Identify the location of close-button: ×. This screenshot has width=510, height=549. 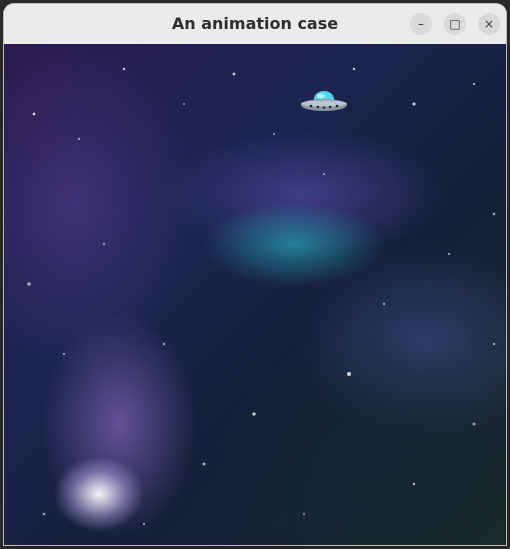
(489, 24).